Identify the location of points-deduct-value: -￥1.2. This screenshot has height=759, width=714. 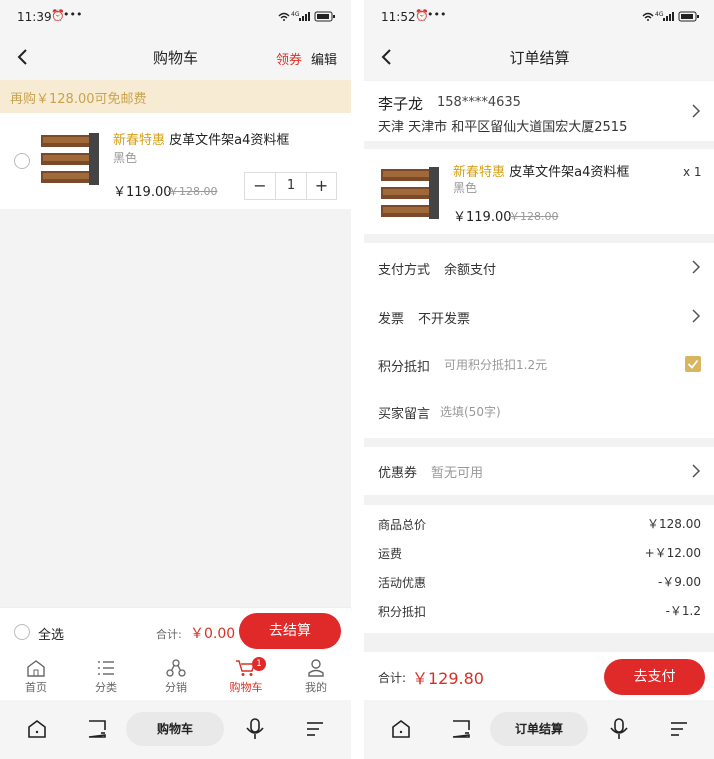
(683, 611).